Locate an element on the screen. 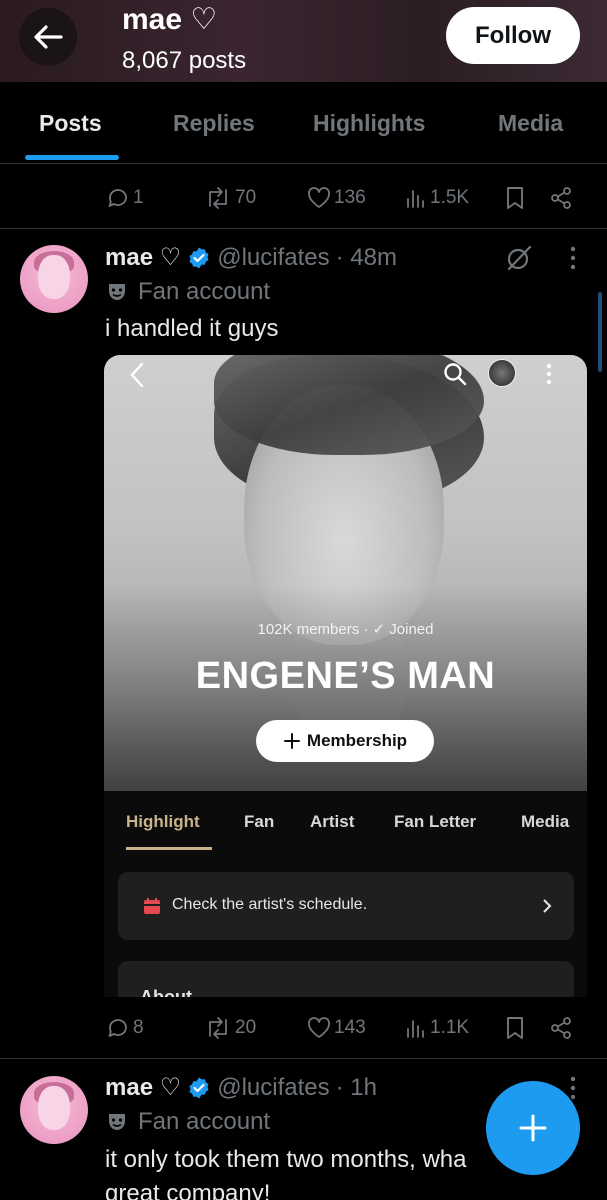  post-text-line-2: great company! is located at coordinates (188, 1190).